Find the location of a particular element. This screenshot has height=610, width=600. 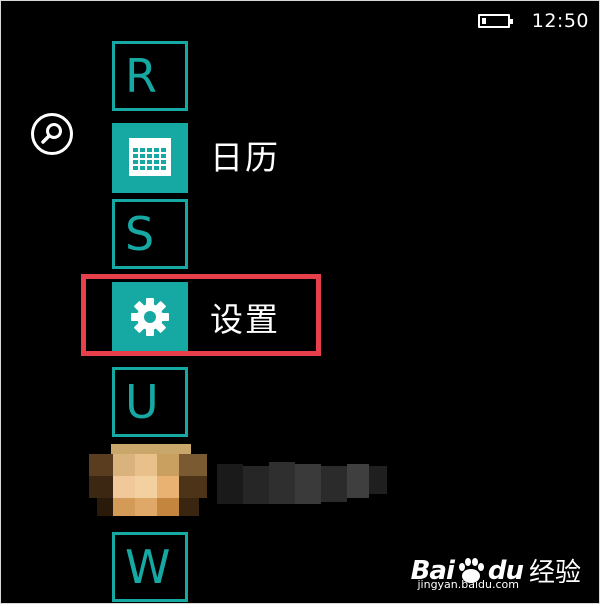

battery-level-fill is located at coordinates (483, 21).